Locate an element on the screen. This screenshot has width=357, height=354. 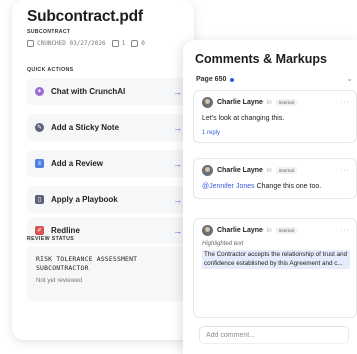
review-status-text: Not yet reviewed is located at coordinates (59, 280).